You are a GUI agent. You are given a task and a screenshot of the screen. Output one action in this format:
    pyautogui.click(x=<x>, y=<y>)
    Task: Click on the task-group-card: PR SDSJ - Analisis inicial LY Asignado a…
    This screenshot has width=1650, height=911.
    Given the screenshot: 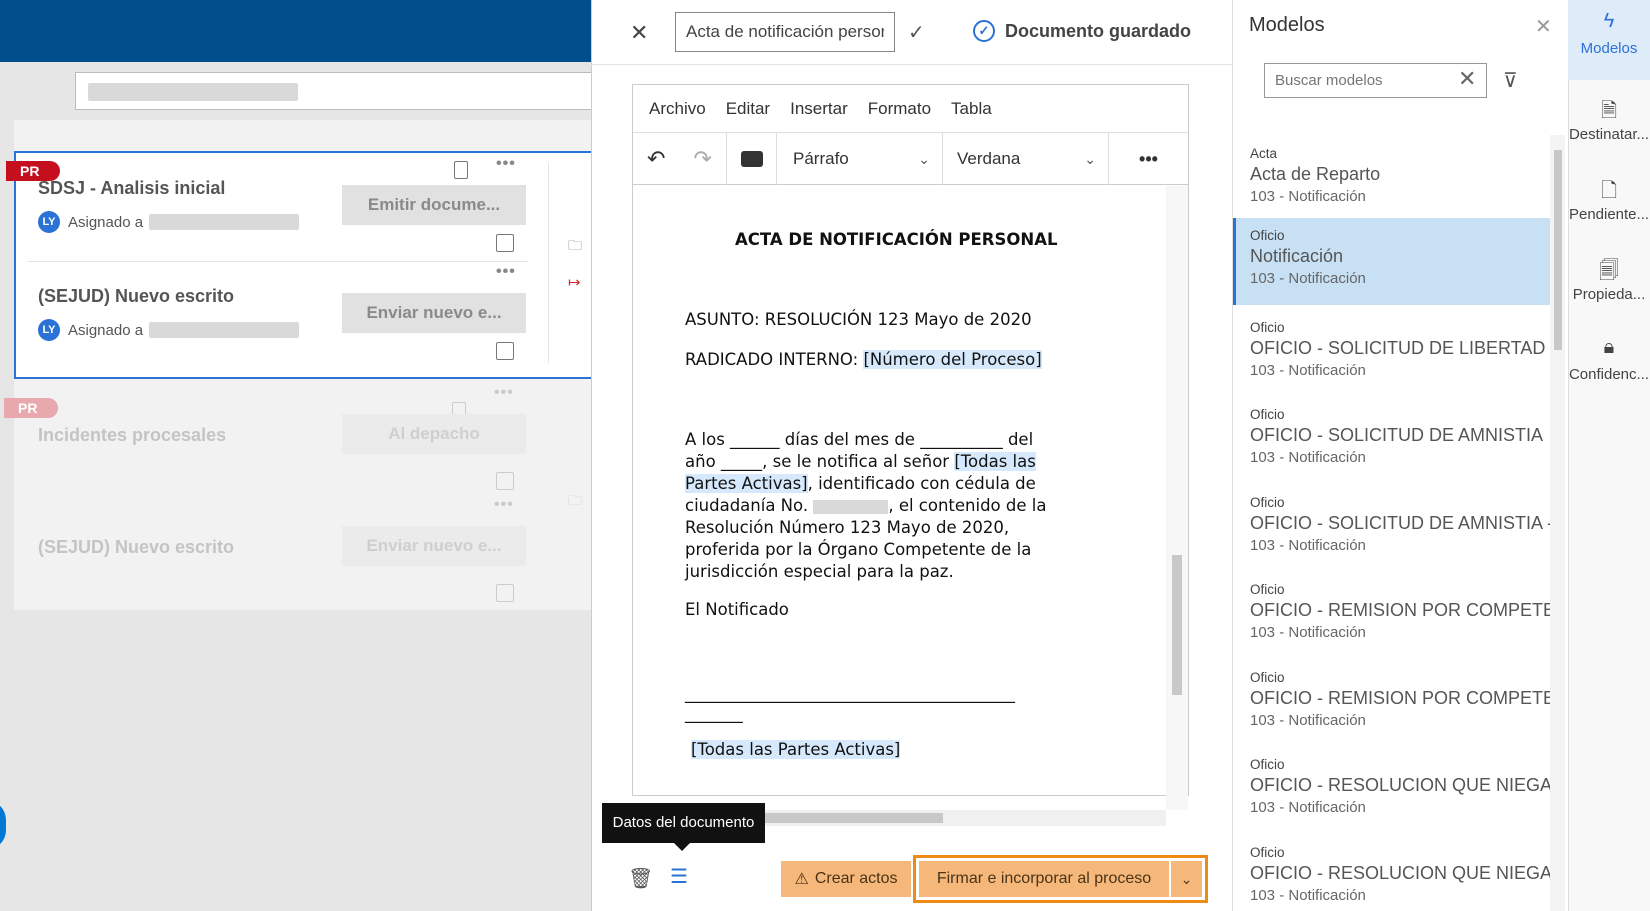 What is the action you would take?
    pyautogui.click(x=310, y=265)
    